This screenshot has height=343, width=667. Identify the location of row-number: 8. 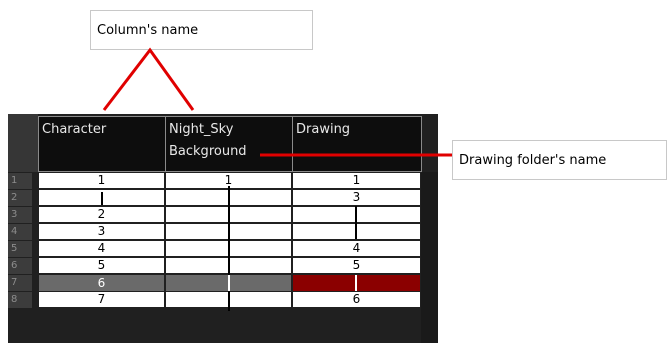
(20, 300).